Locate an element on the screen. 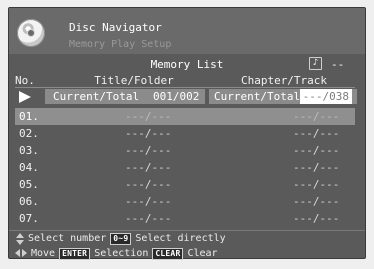  current-chapter-value: ---/038 is located at coordinates (326, 96).